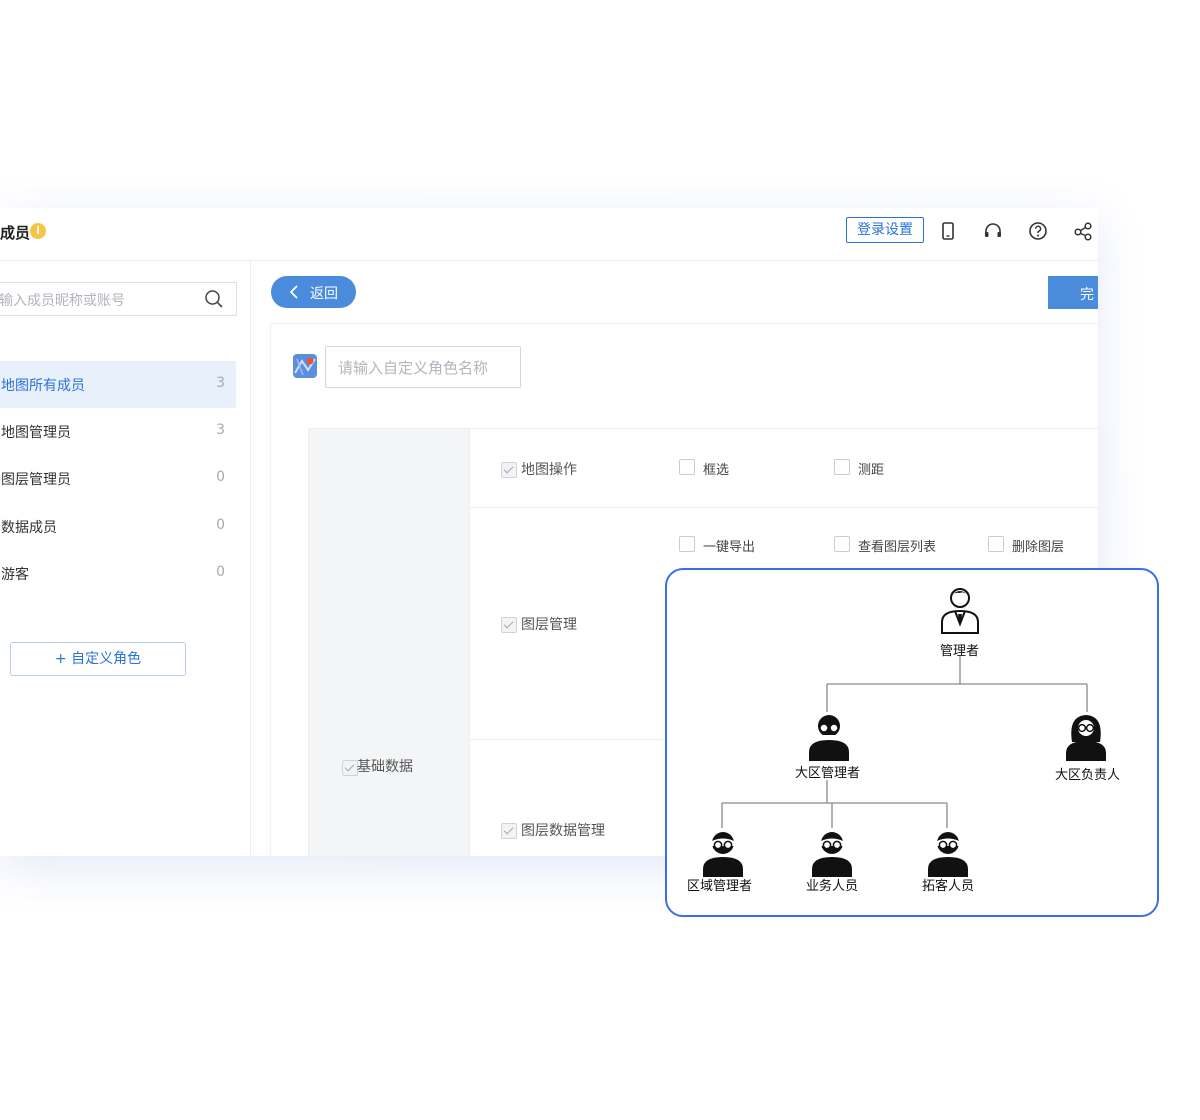  What do you see at coordinates (897, 547) in the screenshot?
I see `permission-label: 查看图层列表` at bounding box center [897, 547].